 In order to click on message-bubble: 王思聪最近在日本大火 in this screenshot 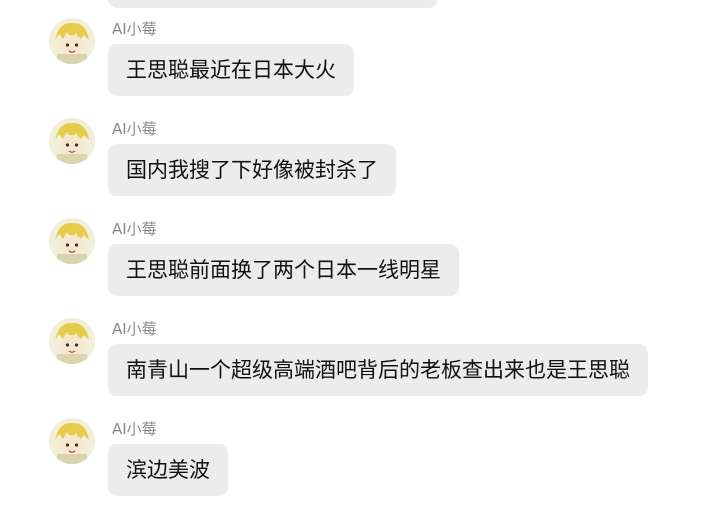, I will do `click(231, 70)`.